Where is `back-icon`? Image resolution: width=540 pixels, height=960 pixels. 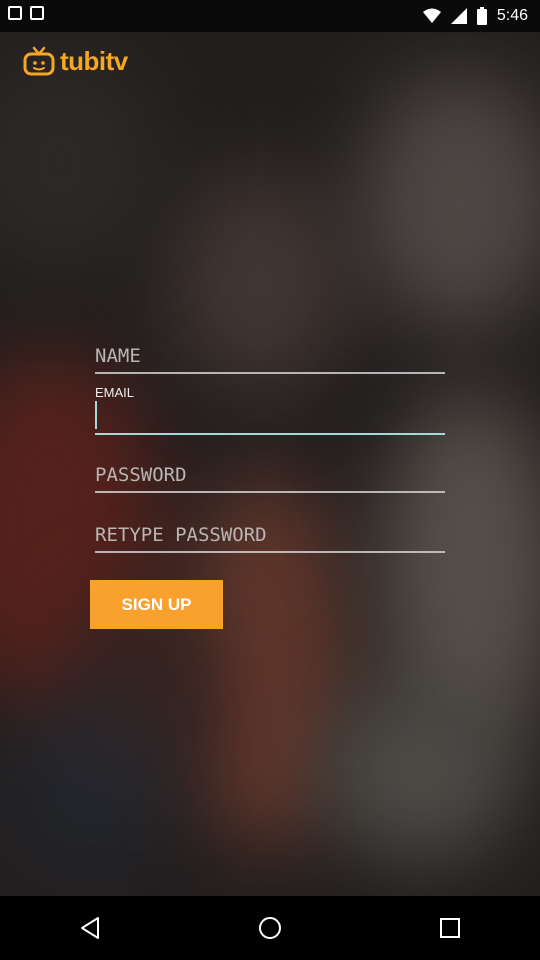
back-icon is located at coordinates (90, 928).